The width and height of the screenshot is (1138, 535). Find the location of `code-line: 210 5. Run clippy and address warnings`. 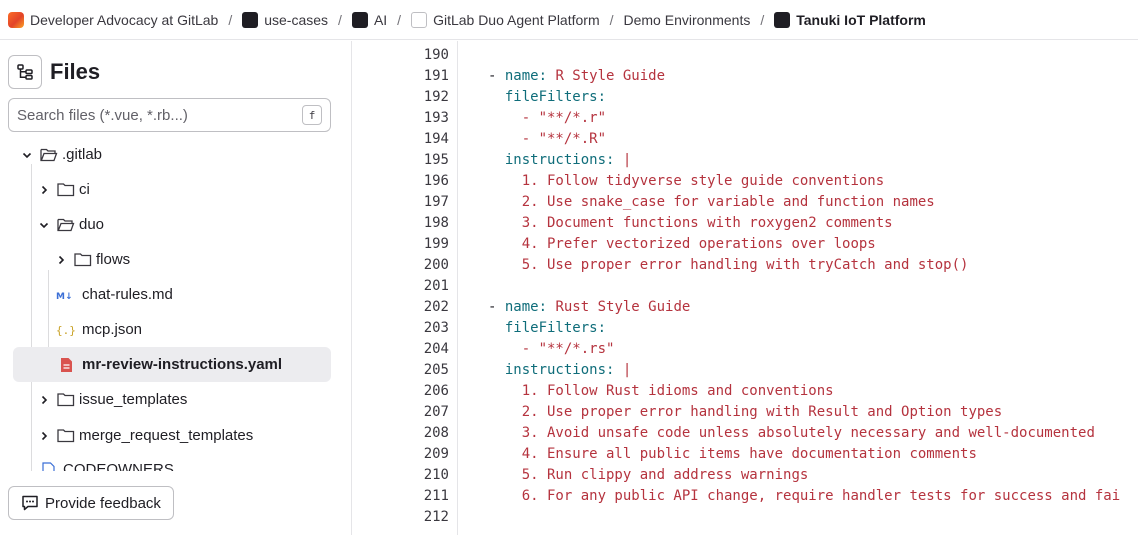

code-line: 210 5. Run clippy and address warnings is located at coordinates (745, 474).